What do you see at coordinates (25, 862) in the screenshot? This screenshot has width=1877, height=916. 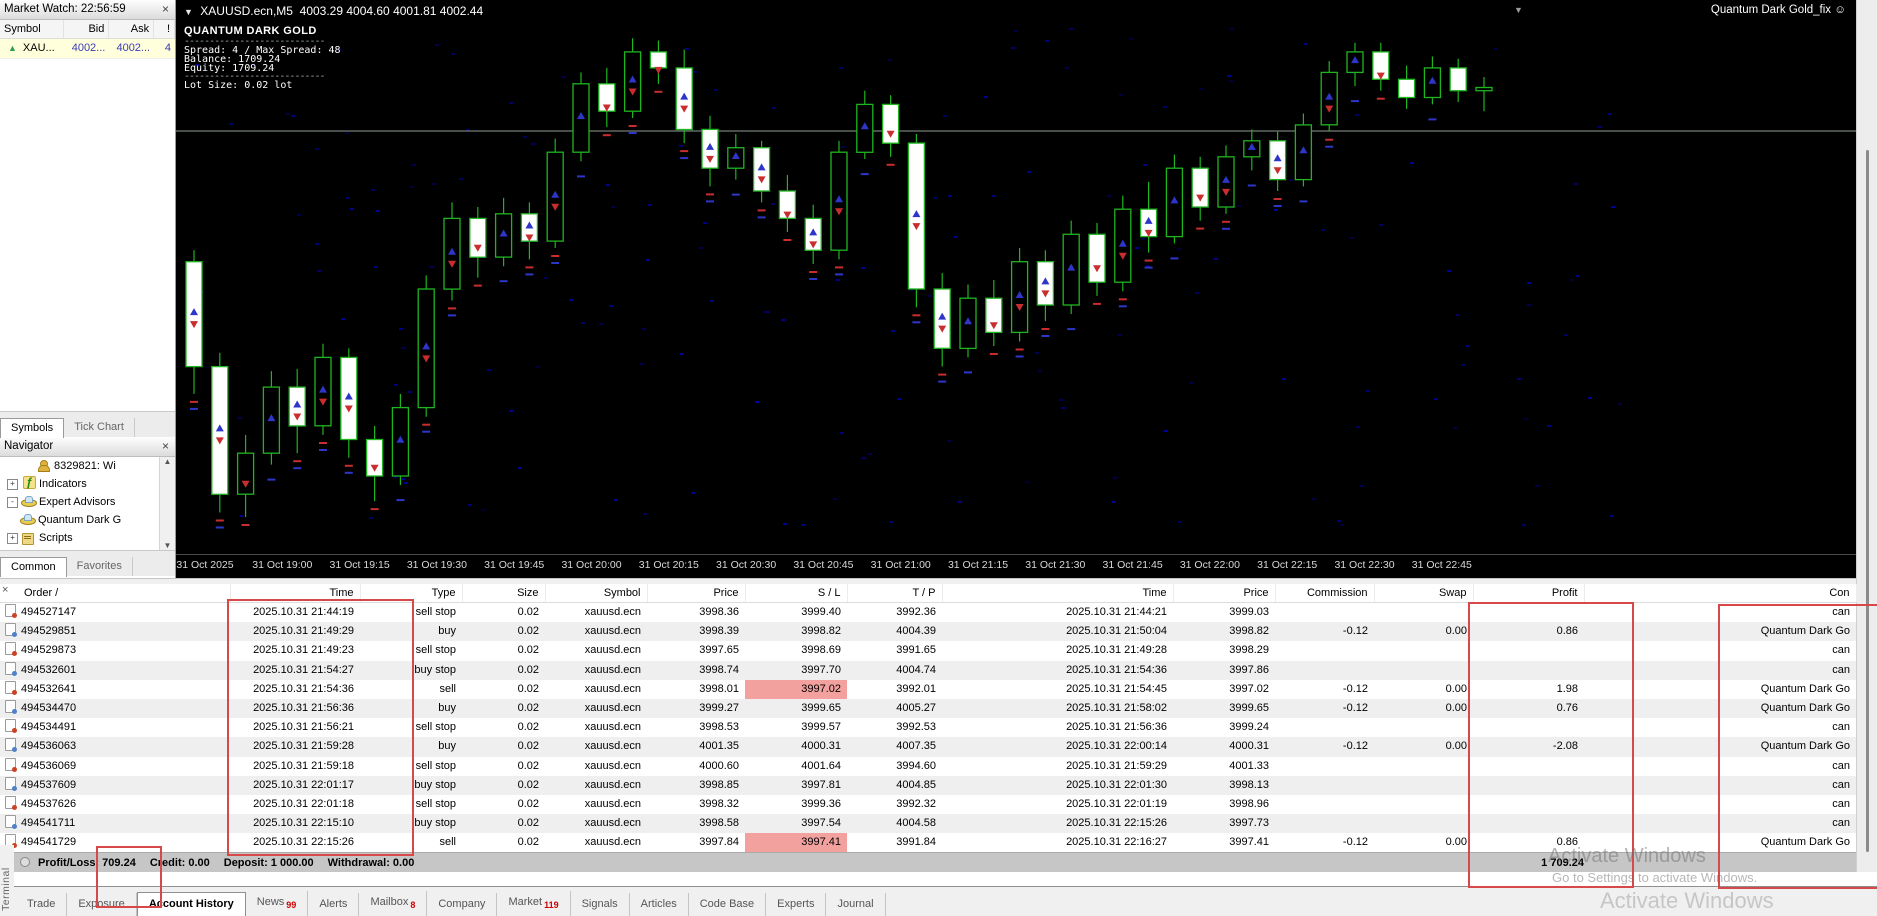 I see `summary-icon` at bounding box center [25, 862].